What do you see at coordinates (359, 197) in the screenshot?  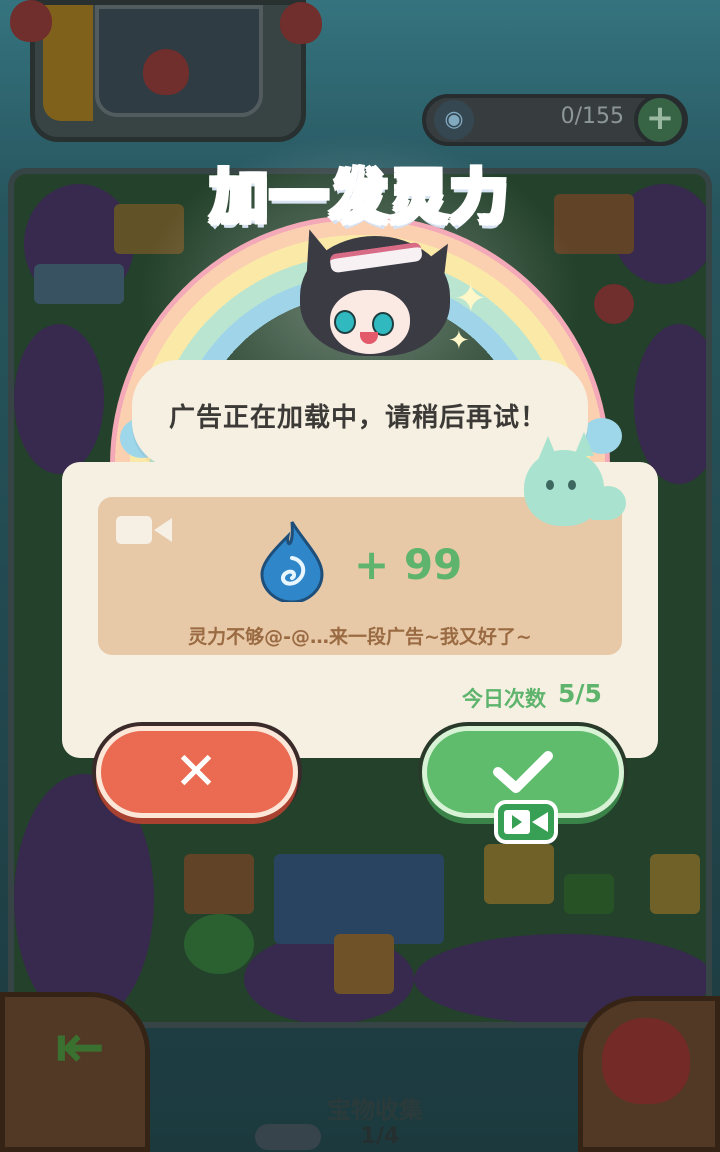 I see `popup-title: 加一发灵力` at bounding box center [359, 197].